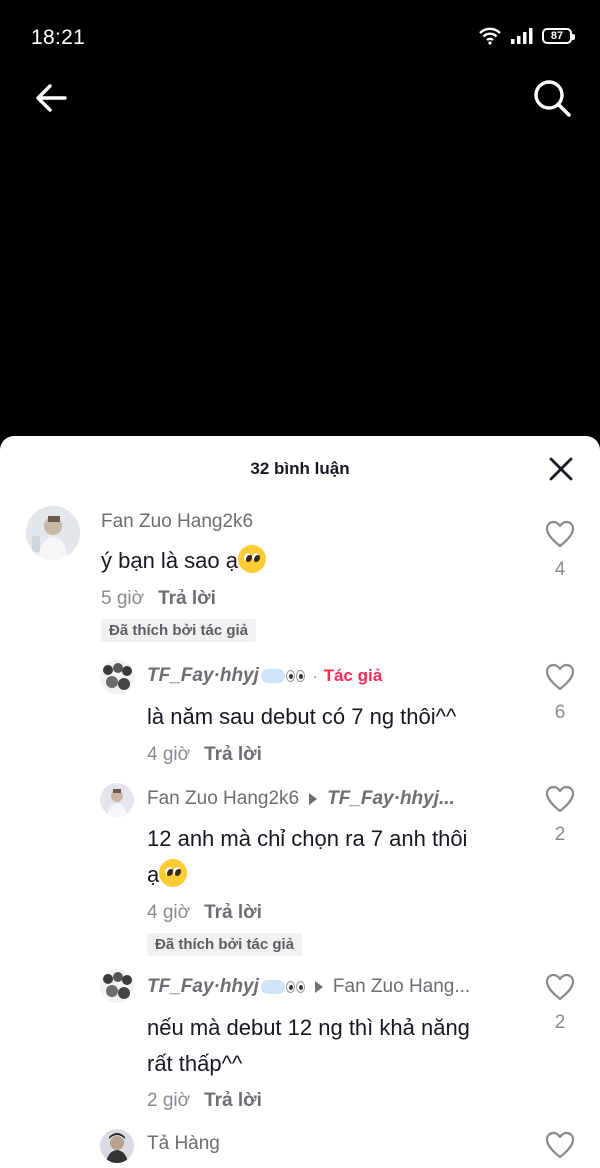 This screenshot has width=600, height=1168. What do you see at coordinates (560, 569) in the screenshot?
I see `like-count: 4` at bounding box center [560, 569].